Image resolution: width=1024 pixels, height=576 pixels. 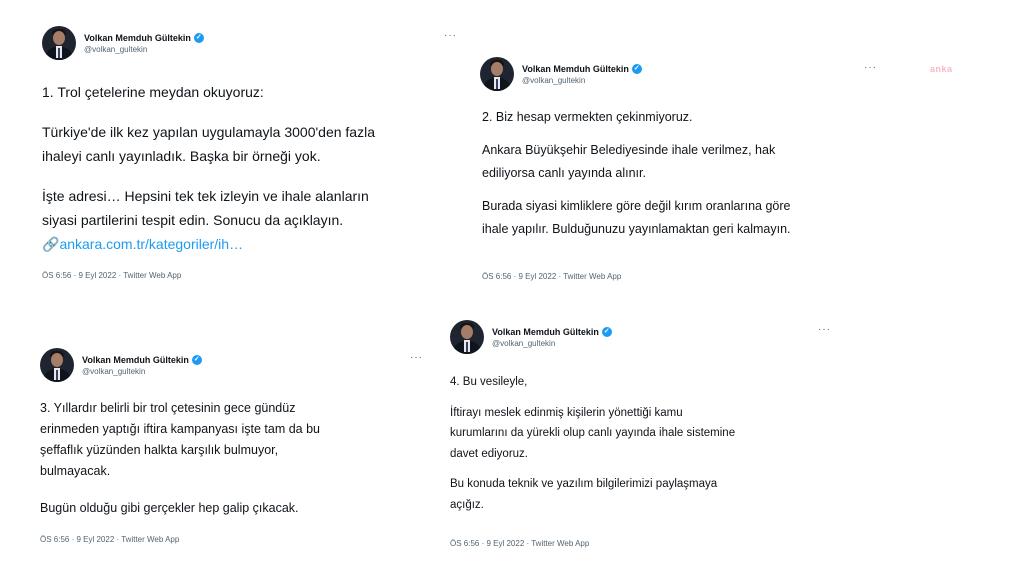 I want to click on tweet-line: 4. Bu vesileyle,, so click(x=489, y=382).